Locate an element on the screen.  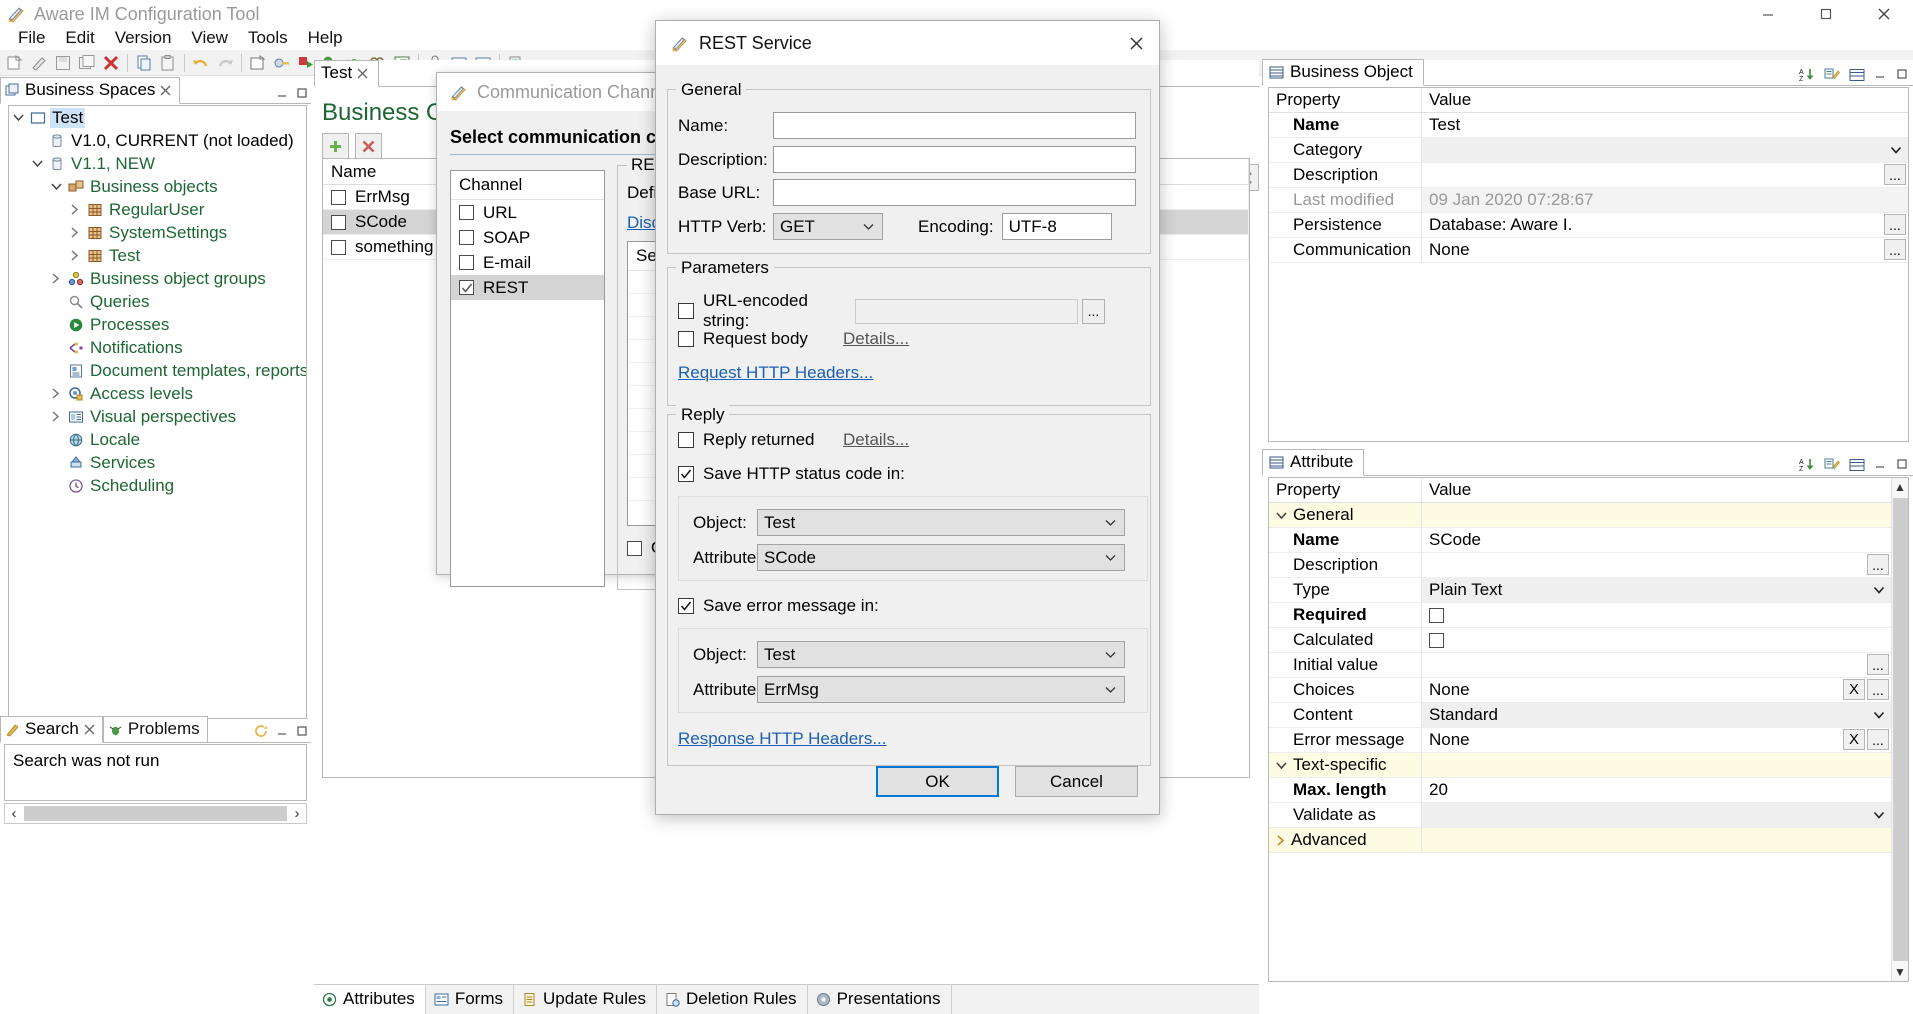
row-checkbox is located at coordinates (338, 197).